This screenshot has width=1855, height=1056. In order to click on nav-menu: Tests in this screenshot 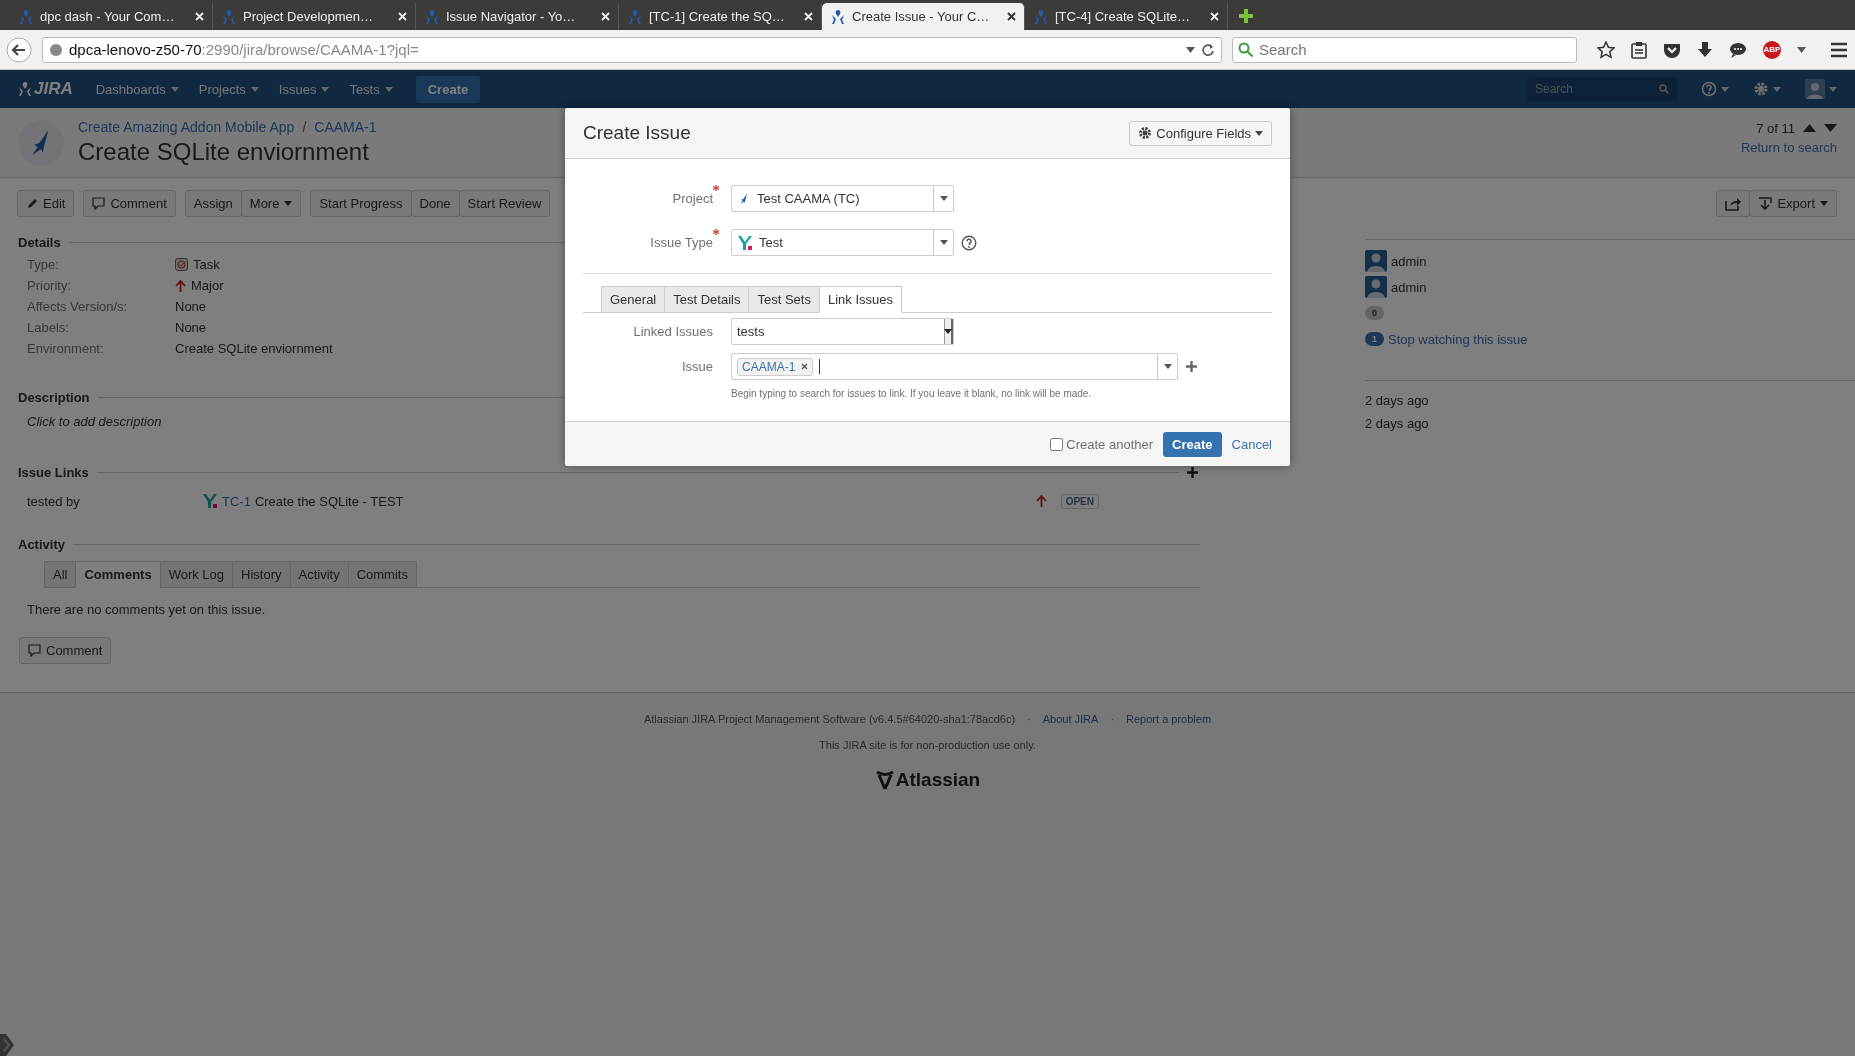, I will do `click(371, 89)`.